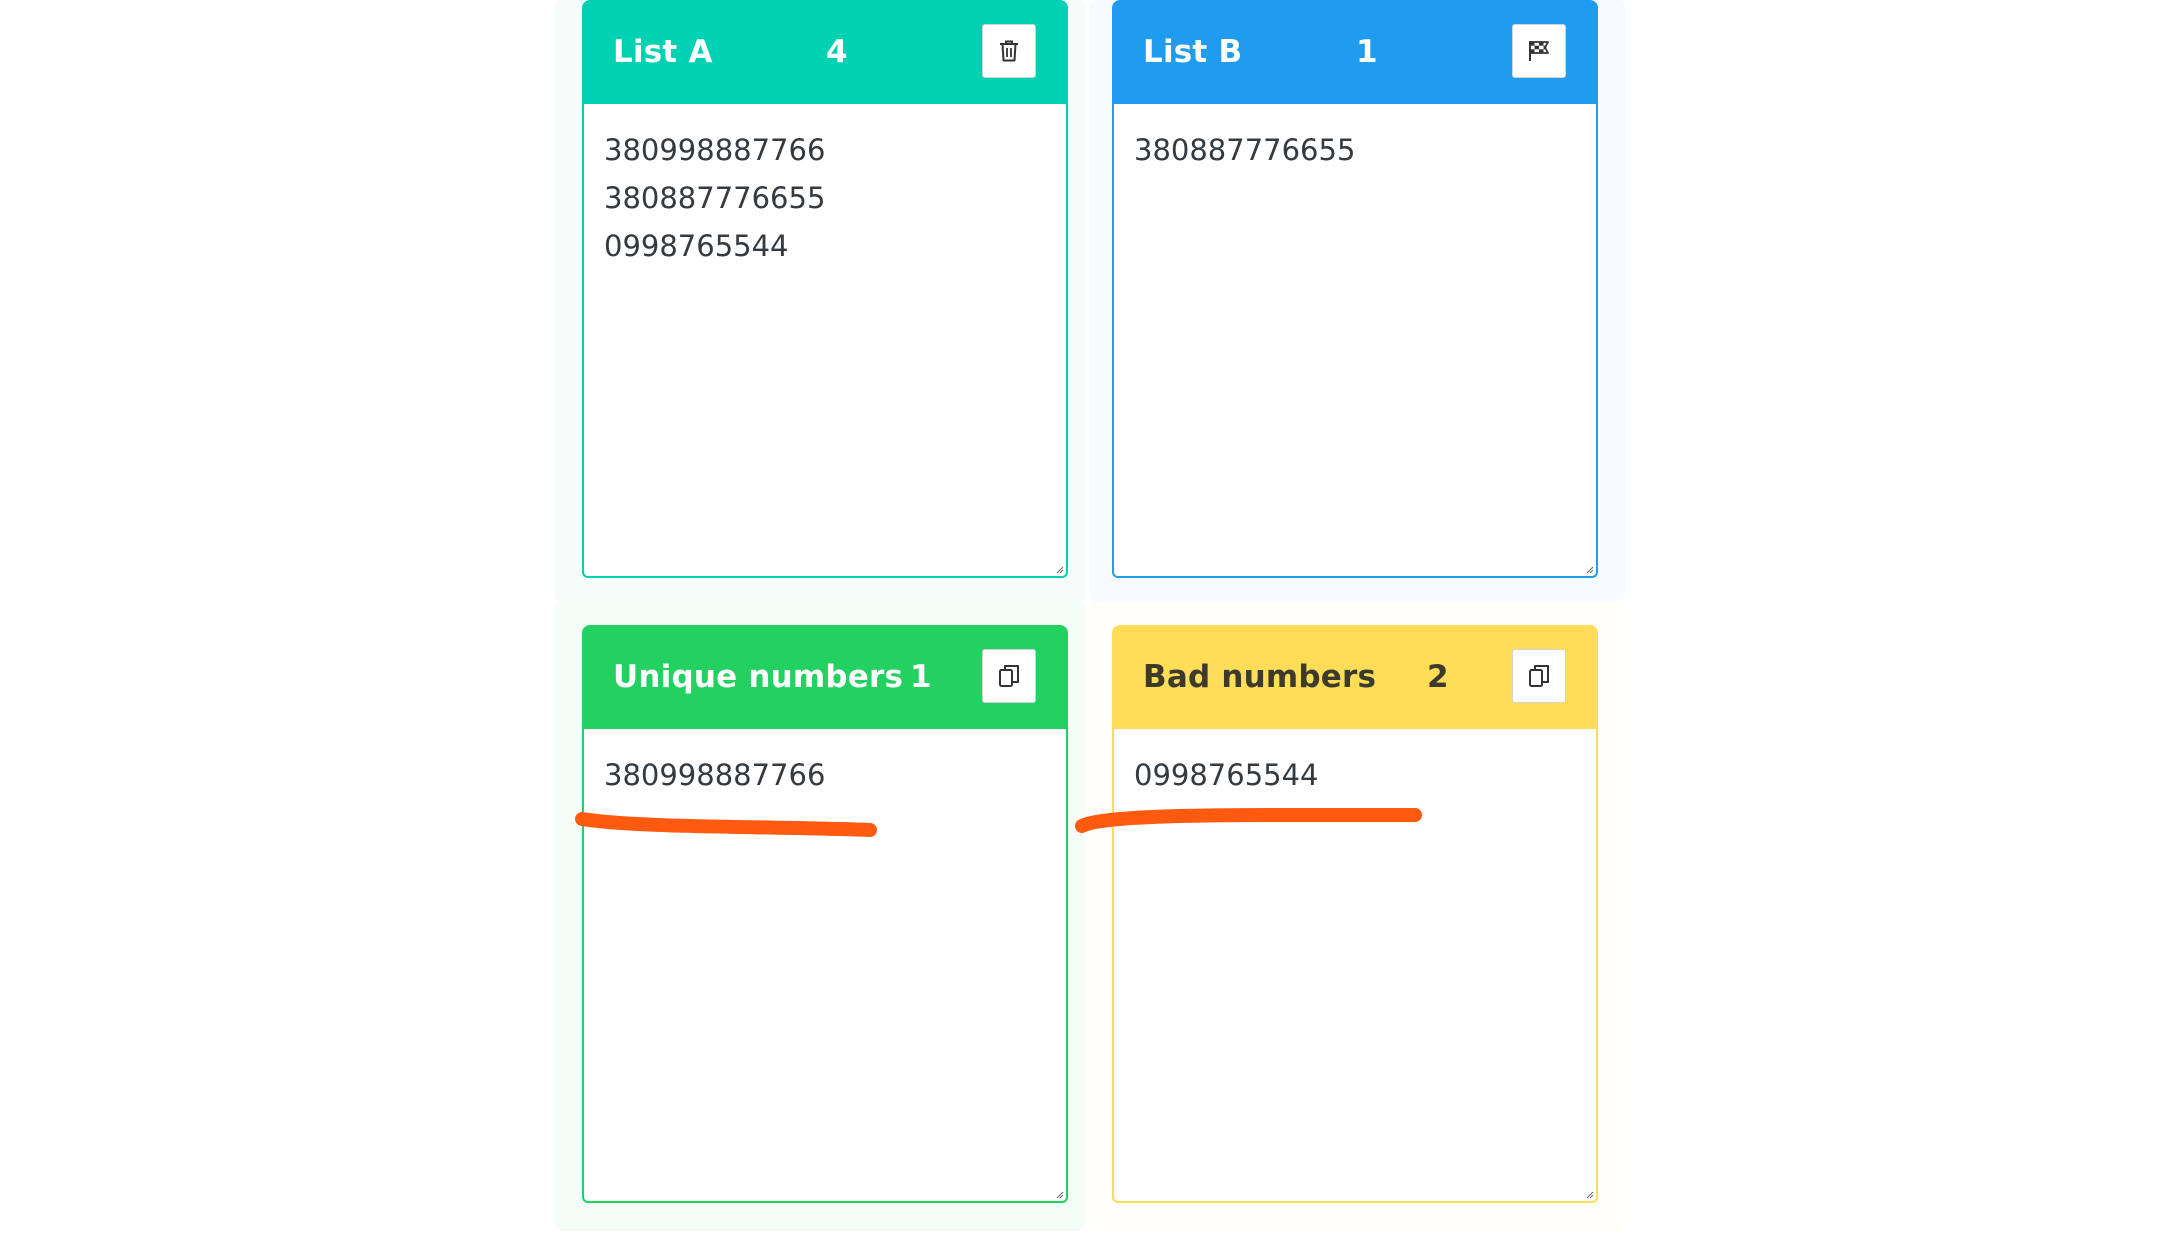 The height and width of the screenshot is (1245, 2180). What do you see at coordinates (837, 52) in the screenshot?
I see `list-a-count: 4` at bounding box center [837, 52].